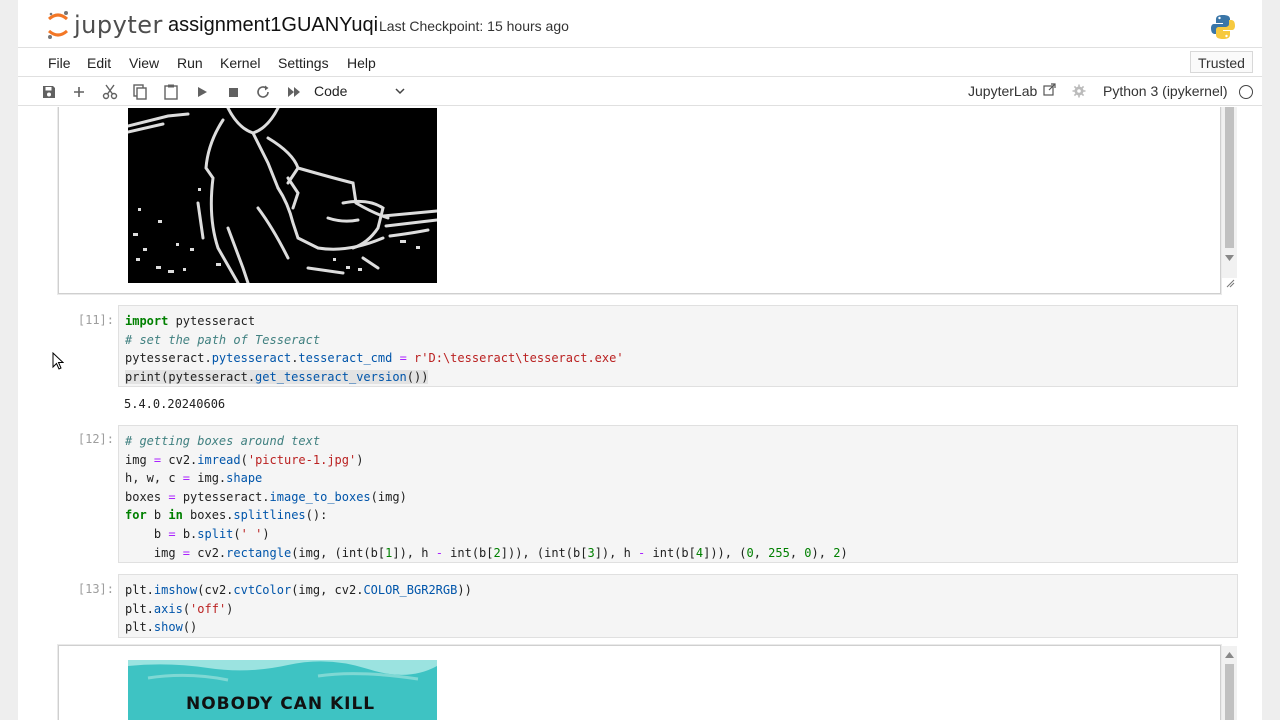  What do you see at coordinates (223, 339) in the screenshot?
I see `code-line: # set the path of Tesseract` at bounding box center [223, 339].